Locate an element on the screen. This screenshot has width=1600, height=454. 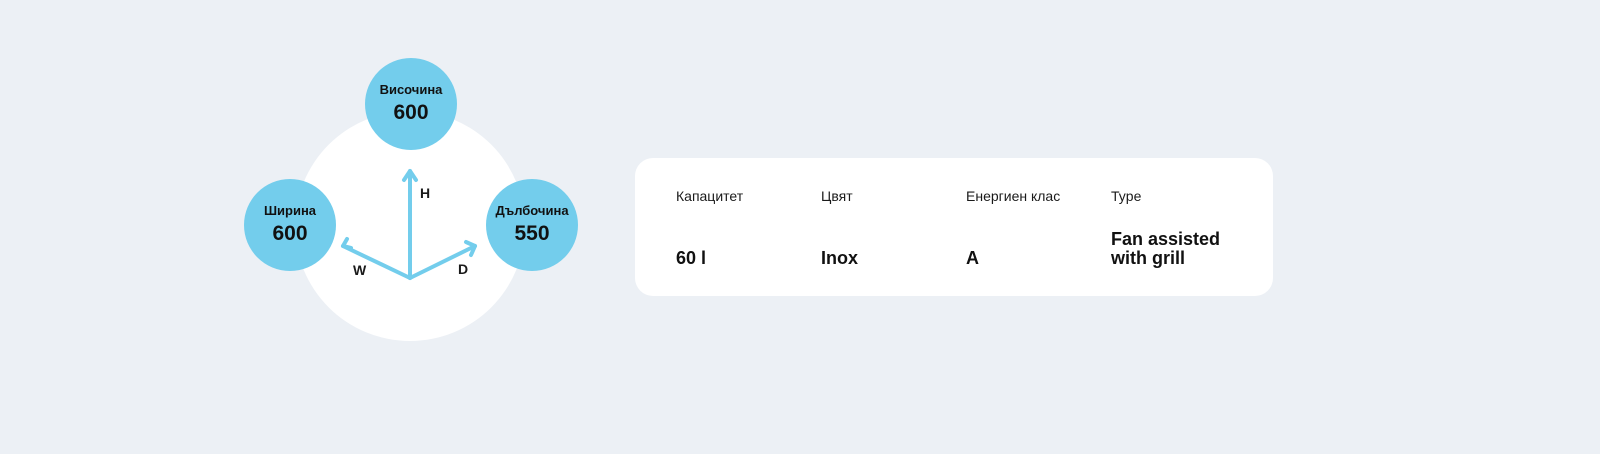
spec-color-value: Inox is located at coordinates (840, 258).